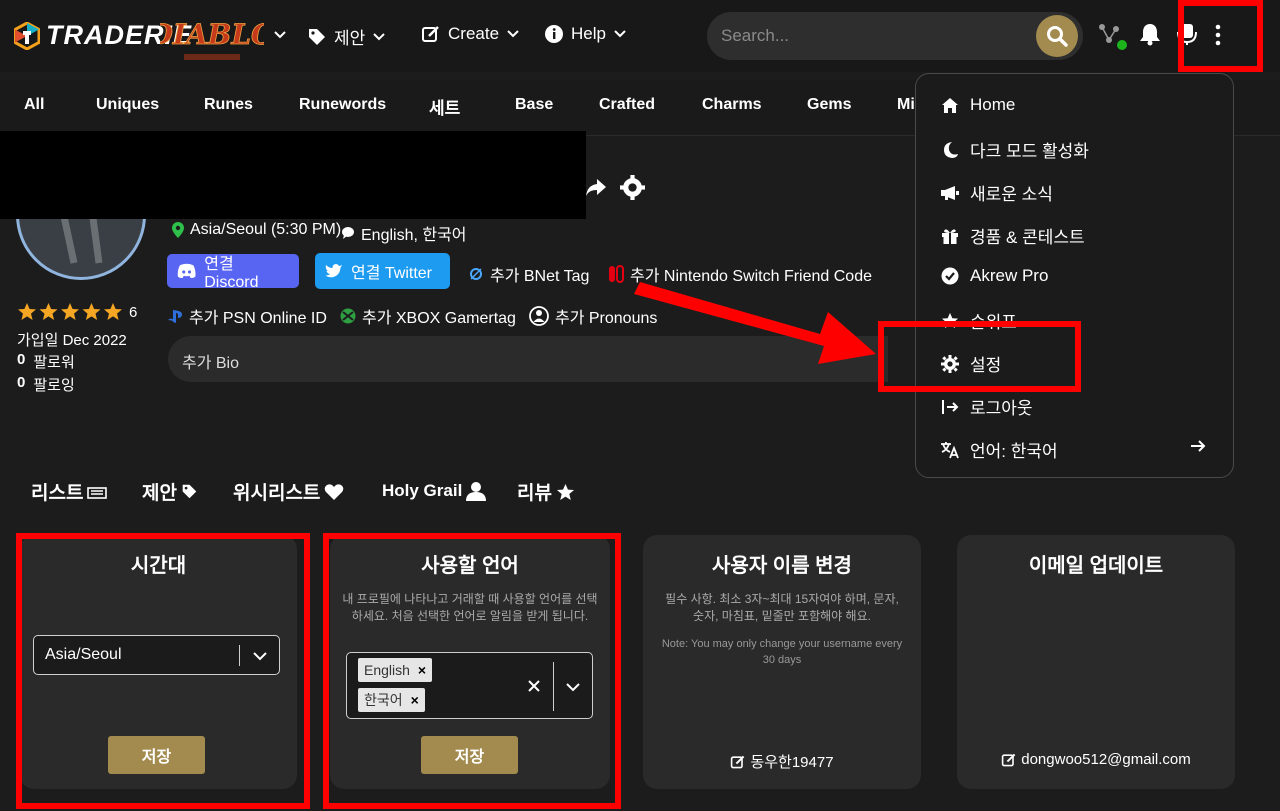 This screenshot has height=811, width=1280. What do you see at coordinates (472, 671) in the screenshot?
I see `annotation-box-language` at bounding box center [472, 671].